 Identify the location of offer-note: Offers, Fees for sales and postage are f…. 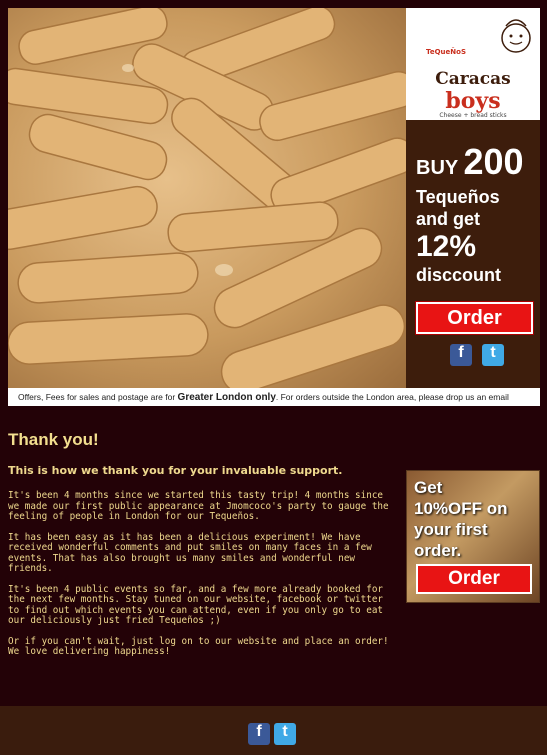
(274, 397).